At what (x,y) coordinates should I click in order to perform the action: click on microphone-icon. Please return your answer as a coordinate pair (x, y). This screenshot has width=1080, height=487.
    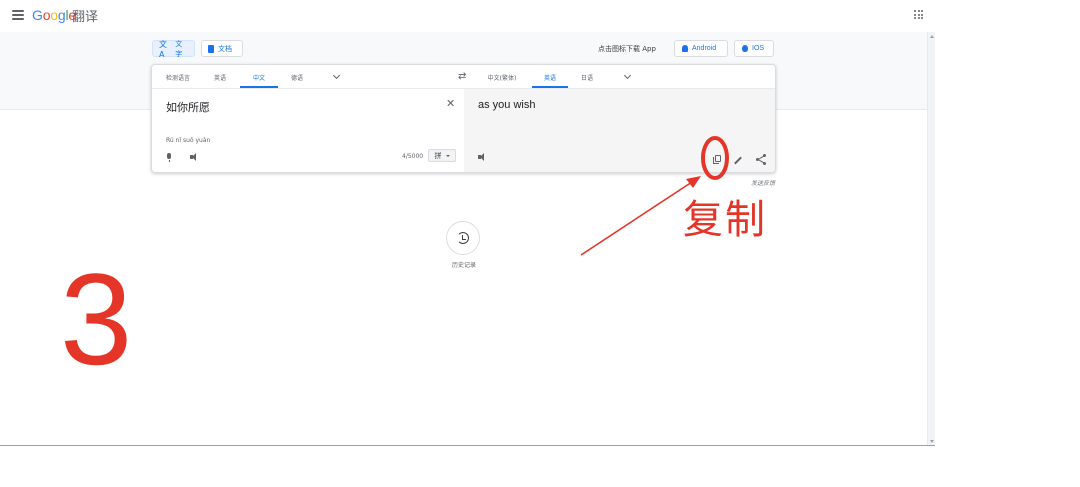
    Looking at the image, I should click on (169, 157).